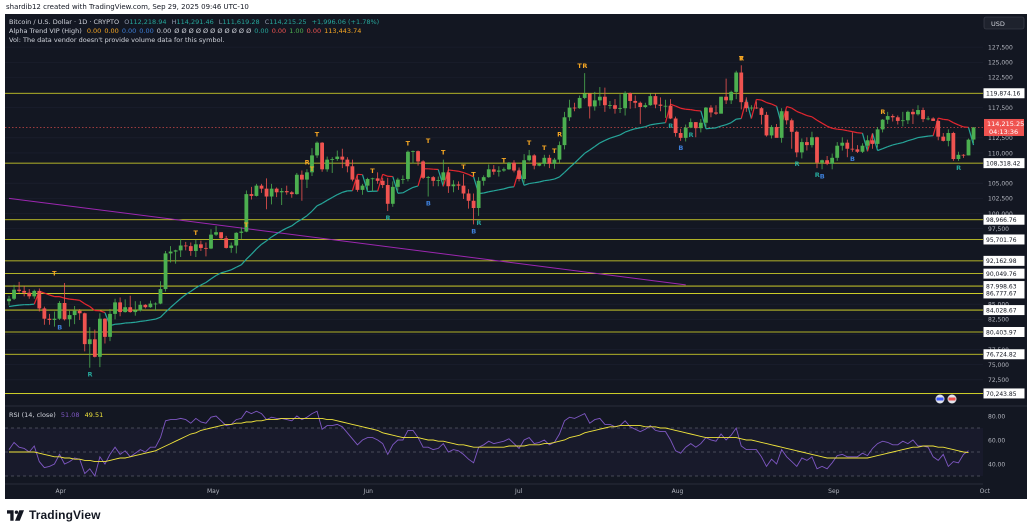  What do you see at coordinates (1000, 153) in the screenshot?
I see `price-tick-label: 110,000` at bounding box center [1000, 153].